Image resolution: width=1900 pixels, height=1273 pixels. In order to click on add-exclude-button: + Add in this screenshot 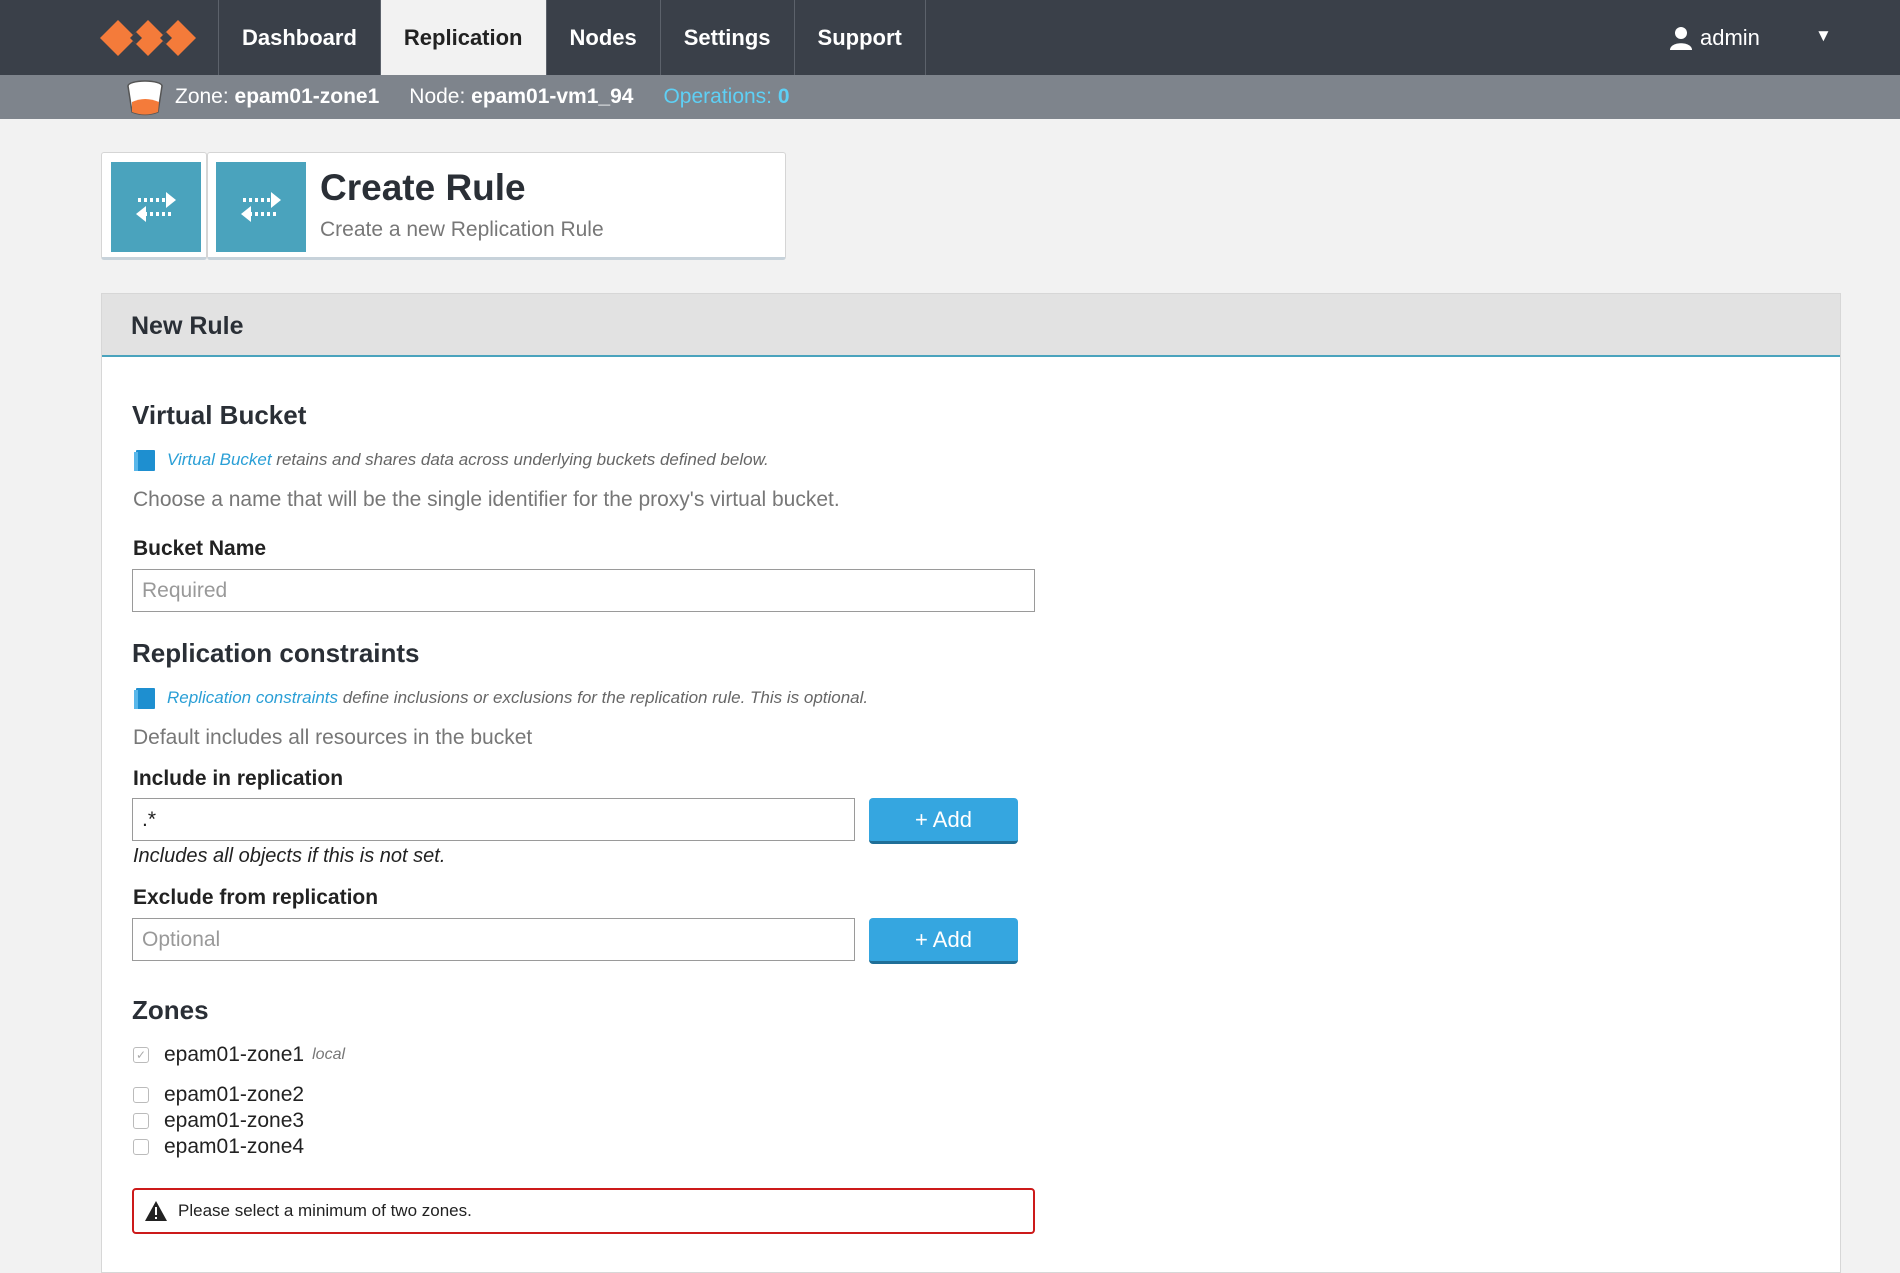, I will do `click(943, 941)`.